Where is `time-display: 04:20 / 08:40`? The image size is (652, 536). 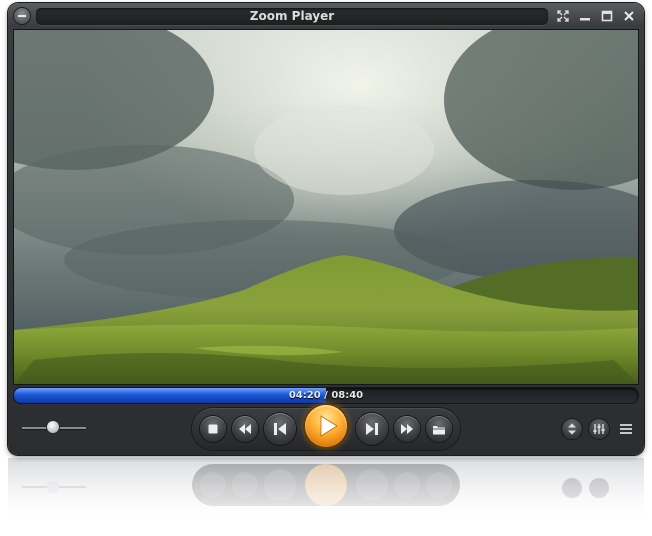
time-display: 04:20 / 08:40 is located at coordinates (326, 395).